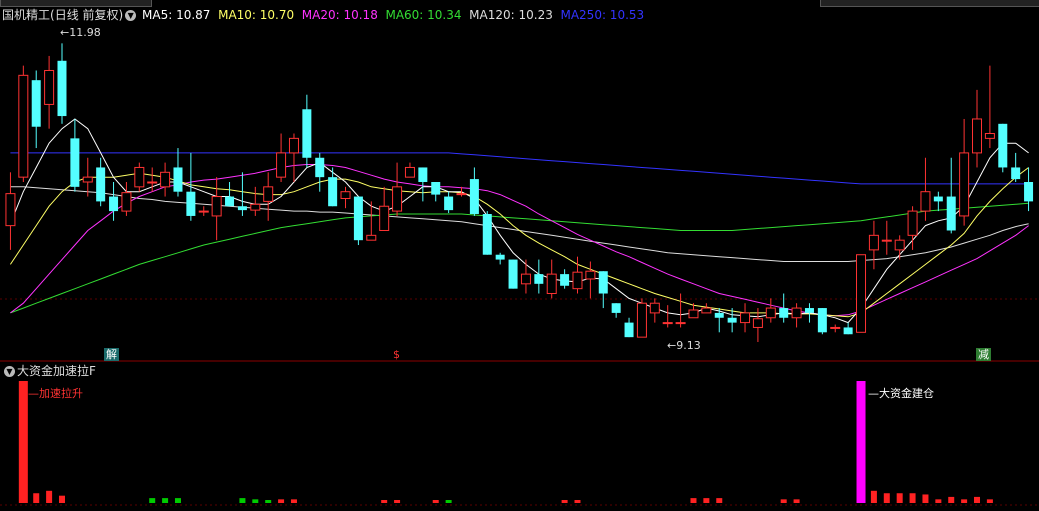 This screenshot has width=1039, height=511. I want to click on event-tag-unlock: 解, so click(111, 354).